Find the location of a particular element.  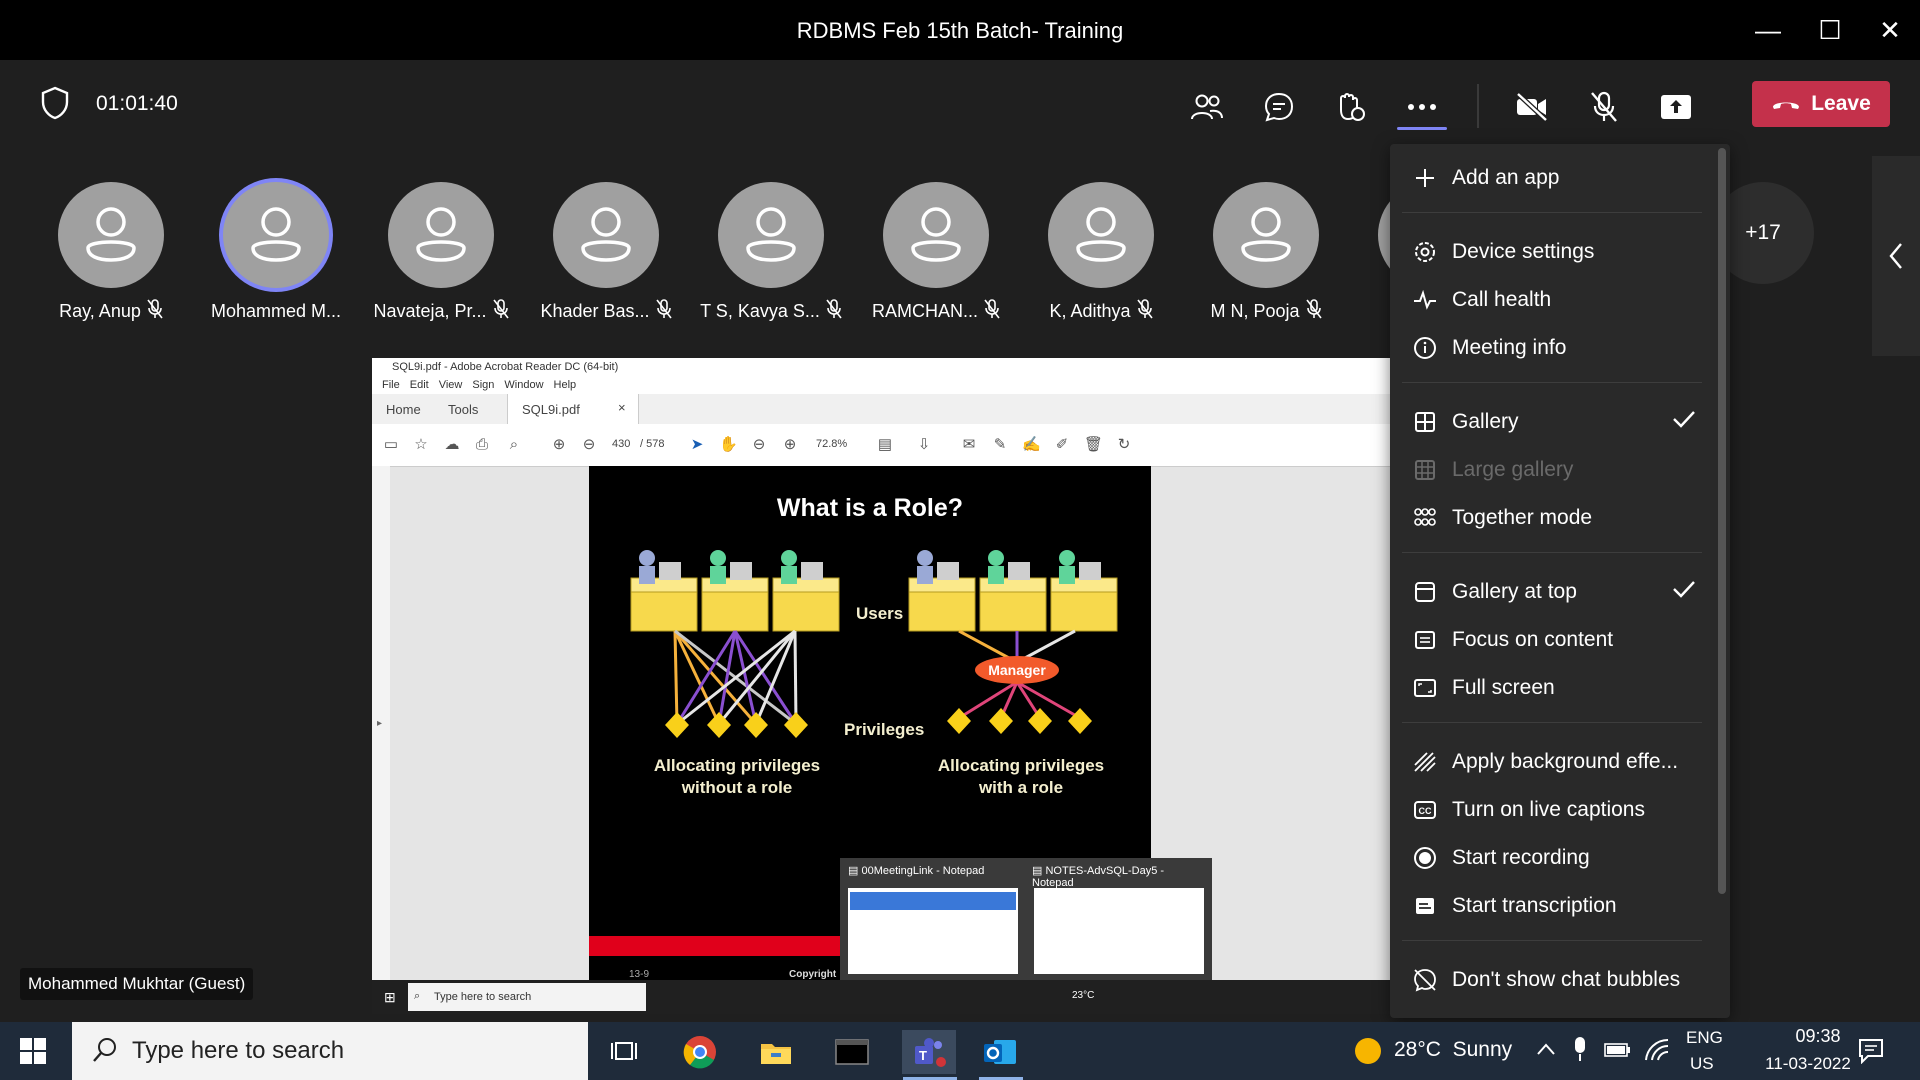

microphone-icon is located at coordinates (1580, 1051).